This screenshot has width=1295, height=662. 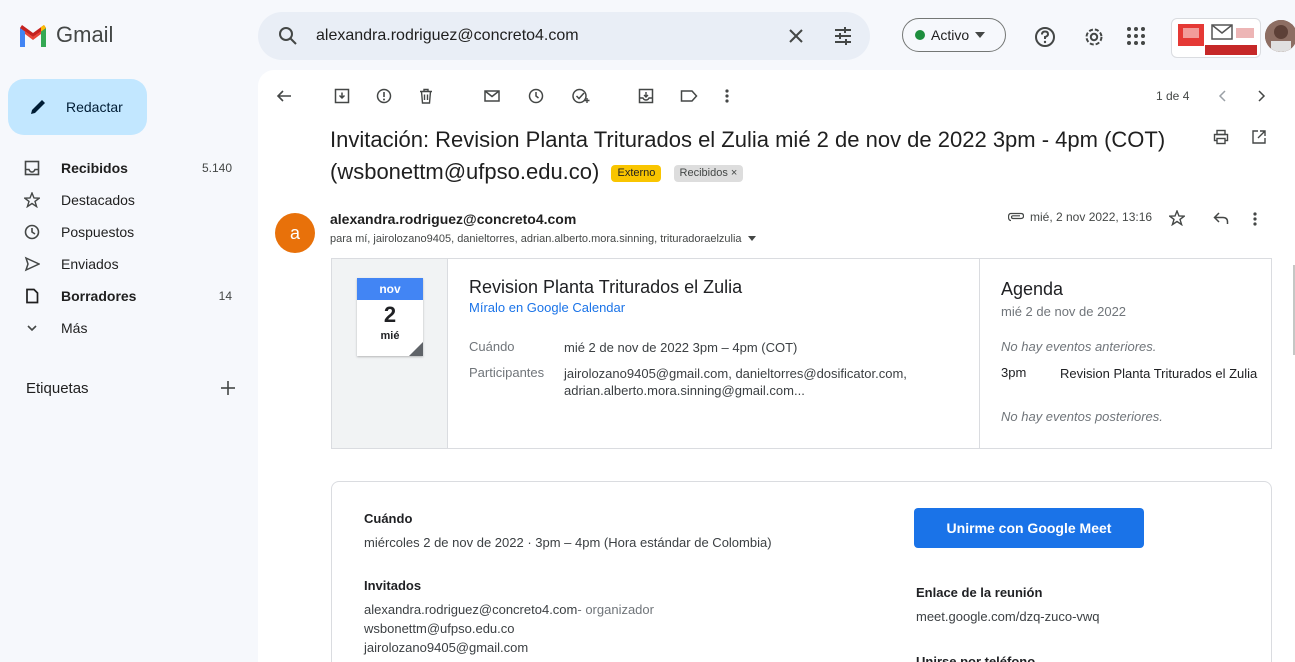 I want to click on compose-label: Redactar, so click(x=94, y=107).